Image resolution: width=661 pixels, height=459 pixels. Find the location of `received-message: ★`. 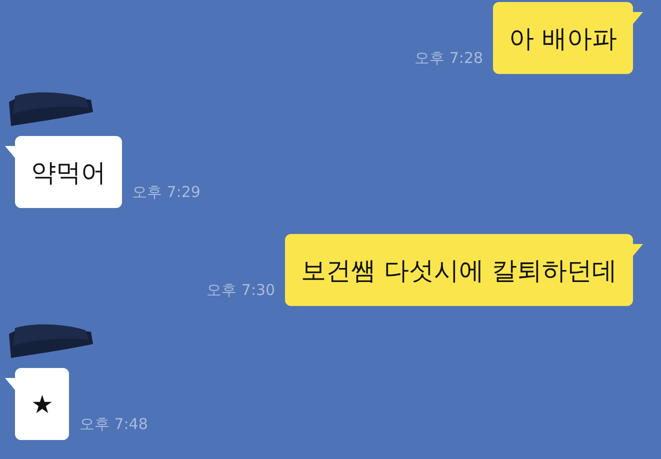

received-message: ★ is located at coordinates (42, 404).